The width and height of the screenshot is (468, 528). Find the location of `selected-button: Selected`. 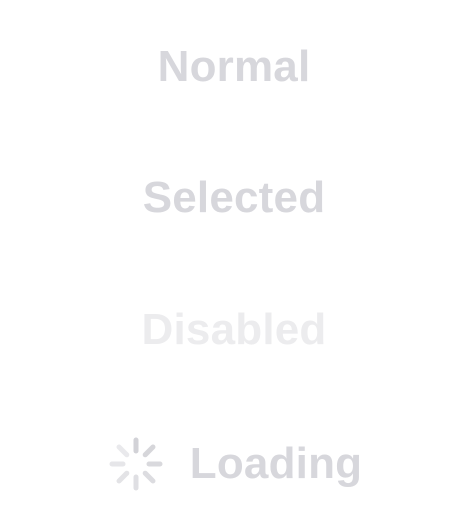

selected-button: Selected is located at coordinates (234, 198).